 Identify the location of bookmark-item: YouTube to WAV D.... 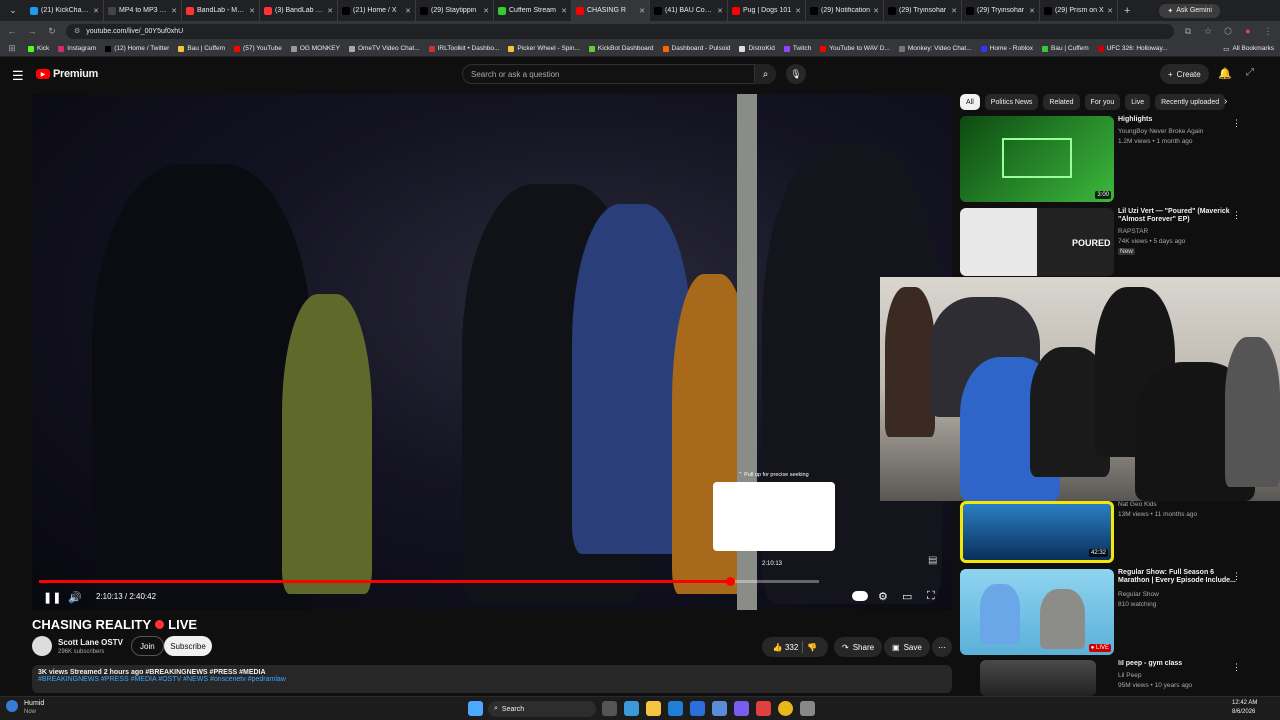
(855, 48).